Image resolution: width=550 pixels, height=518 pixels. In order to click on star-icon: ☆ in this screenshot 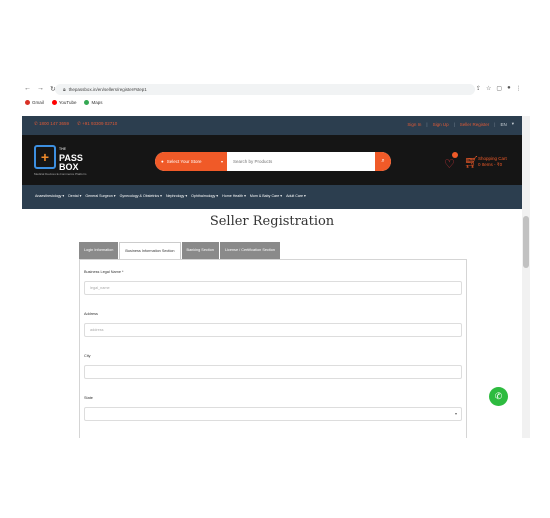, I will do `click(488, 88)`.